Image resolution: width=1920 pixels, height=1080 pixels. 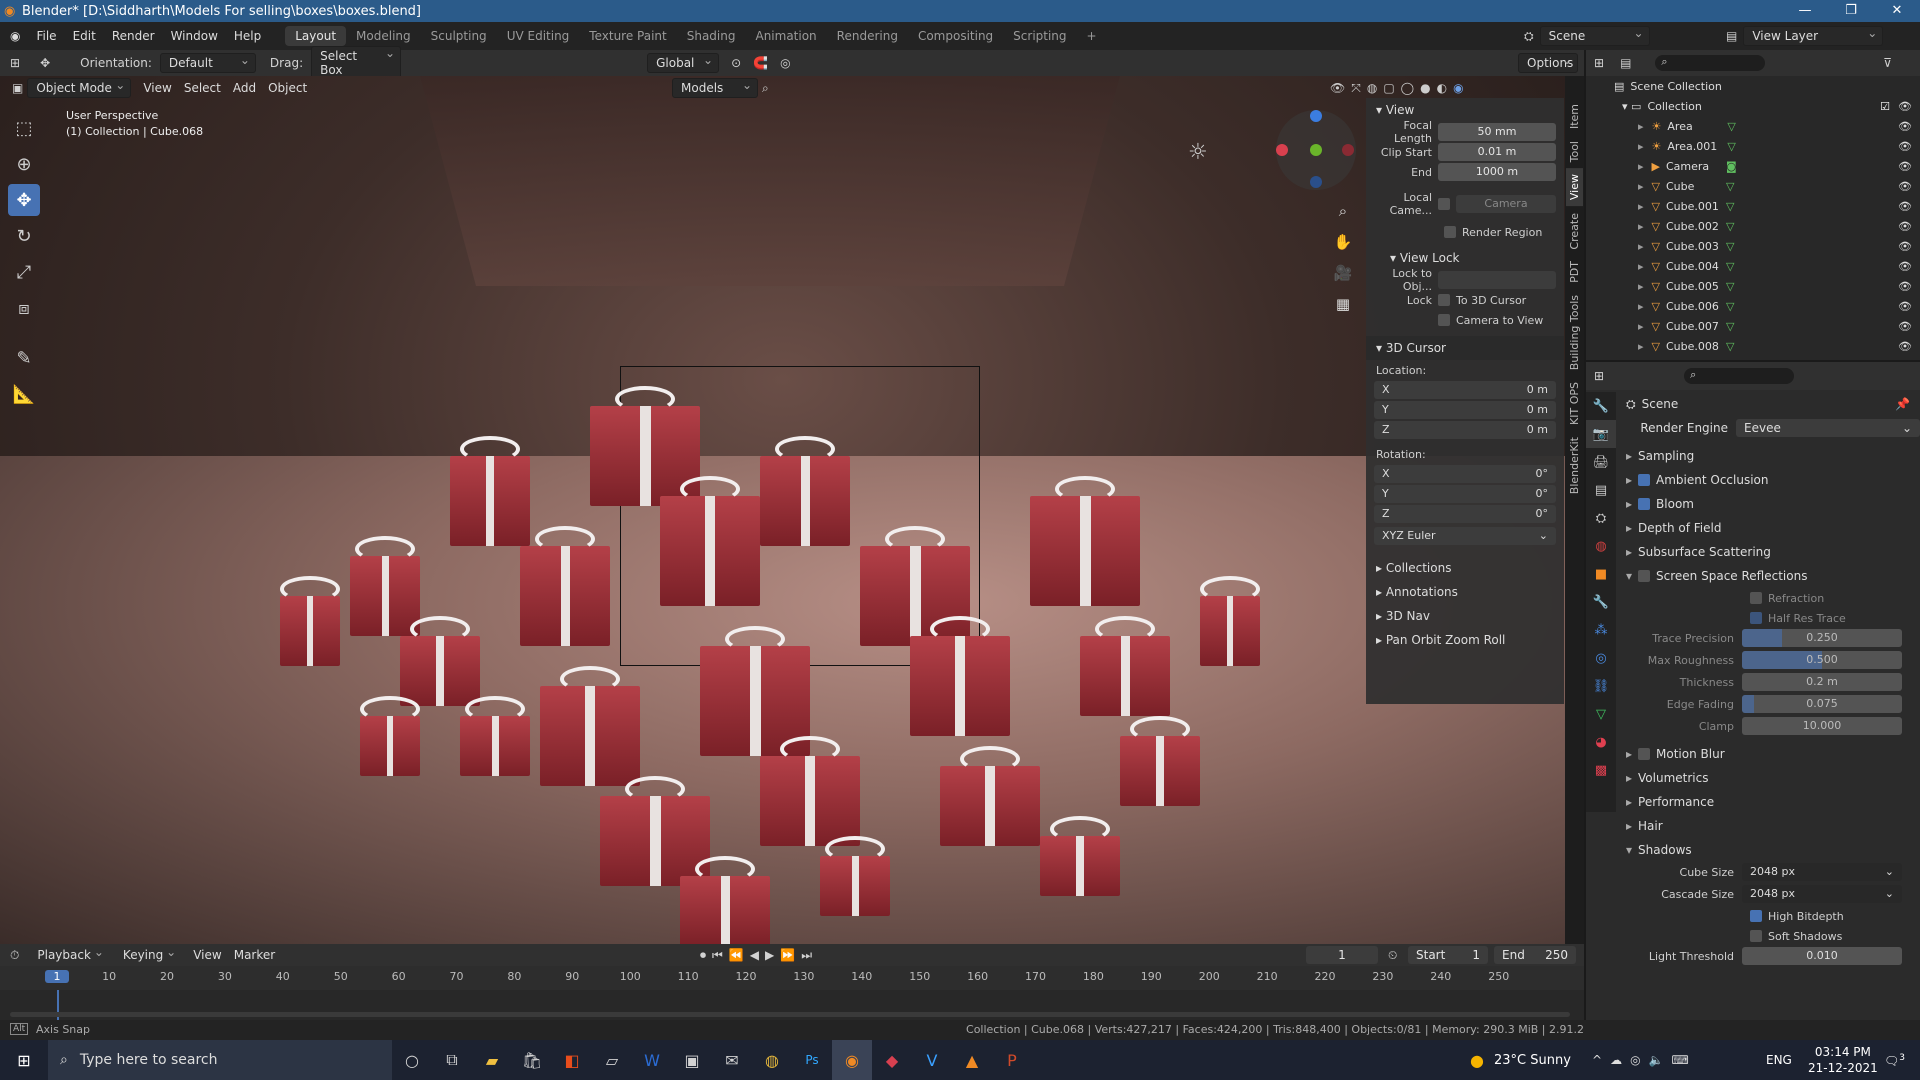 I want to click on timeline-scrollbar, so click(x=790, y=1014).